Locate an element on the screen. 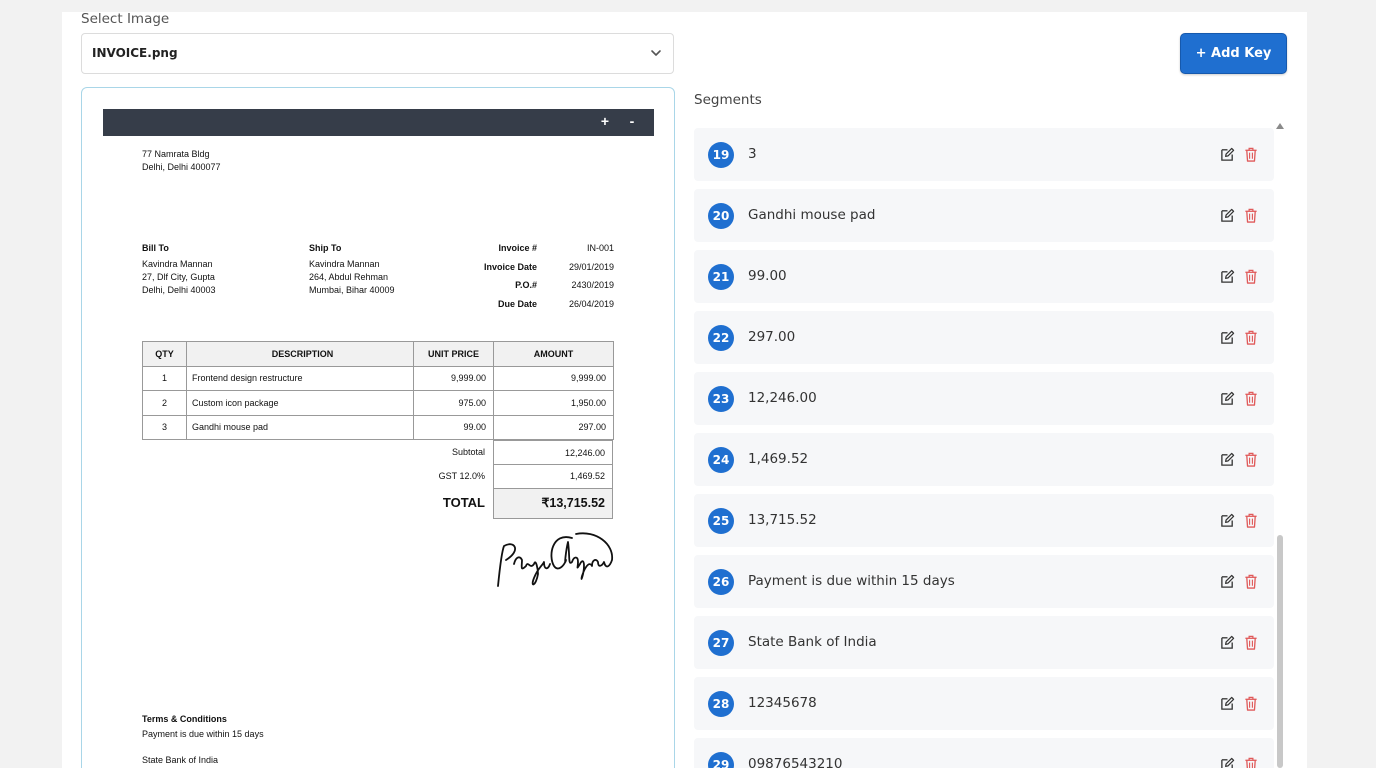 This screenshot has width=1376, height=768. qty-cell: 2 is located at coordinates (164, 403).